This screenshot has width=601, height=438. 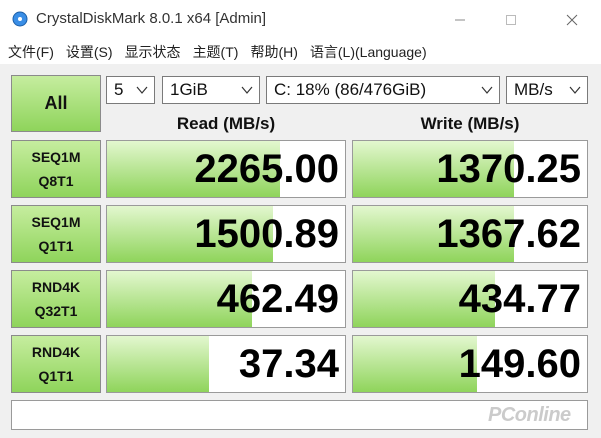 I want to click on read-value: 2265.00, so click(x=266, y=169).